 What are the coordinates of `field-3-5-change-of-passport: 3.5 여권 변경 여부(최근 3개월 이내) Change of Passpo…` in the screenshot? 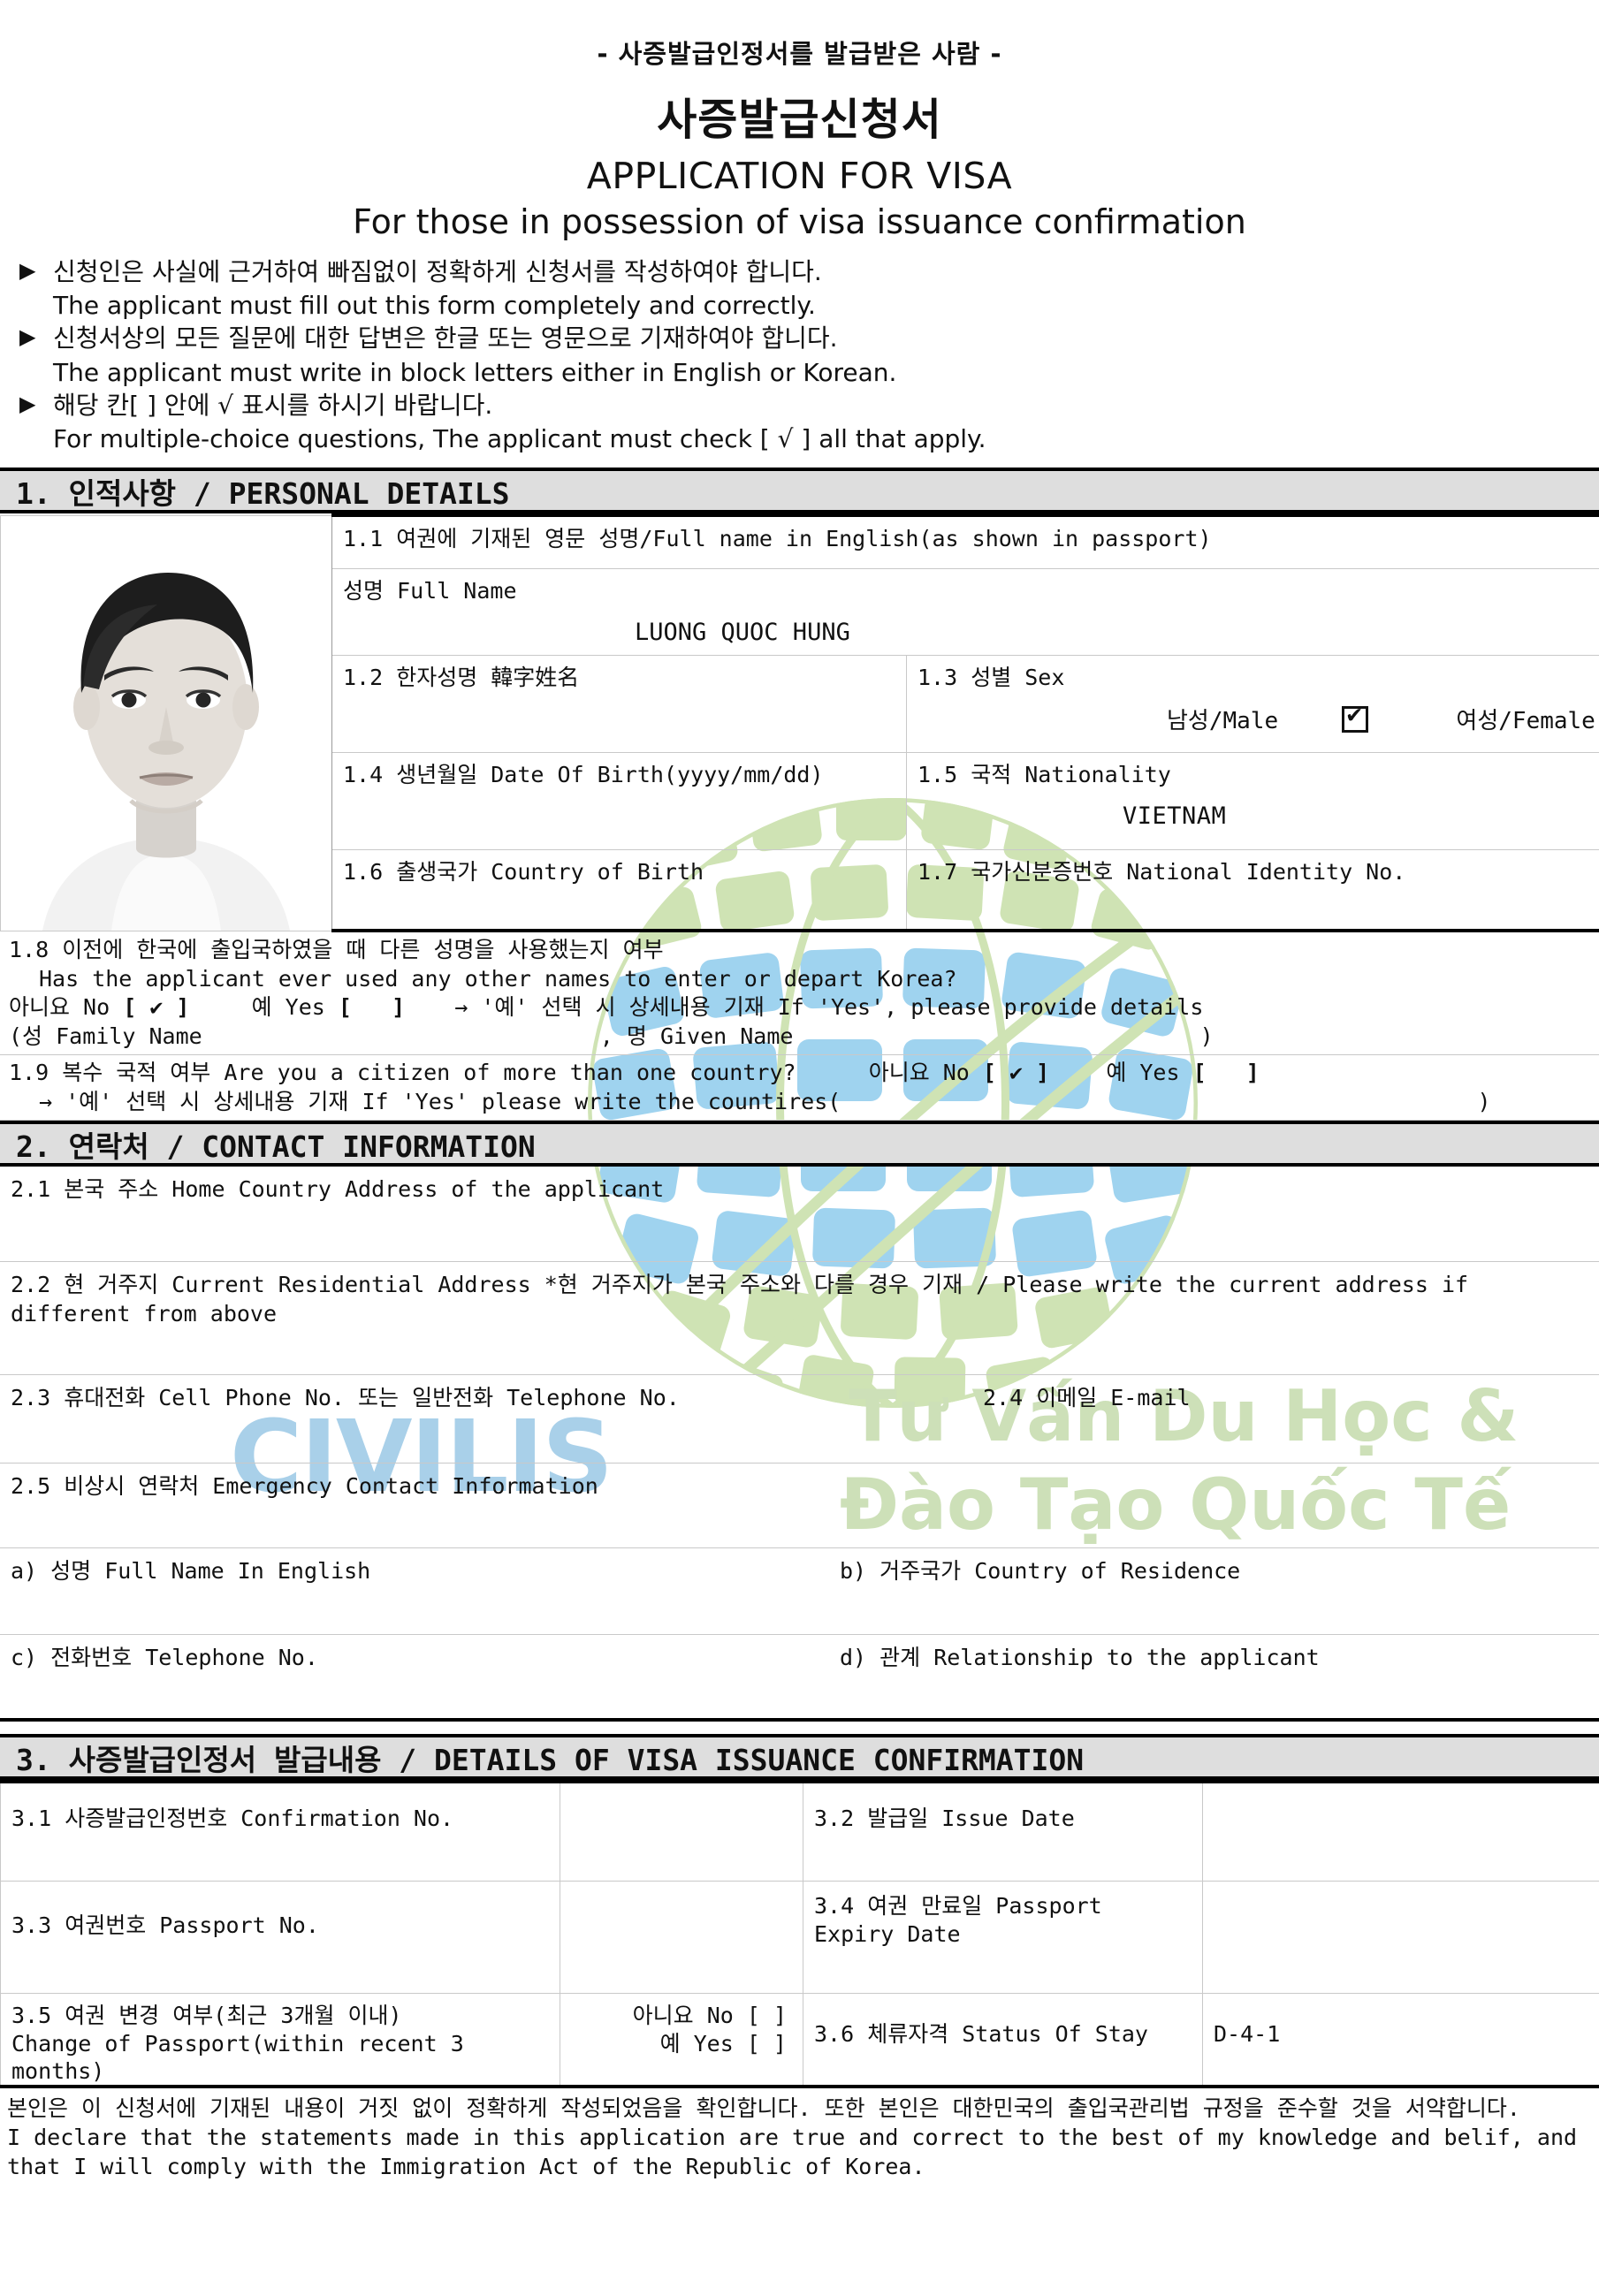 It's located at (280, 2041).